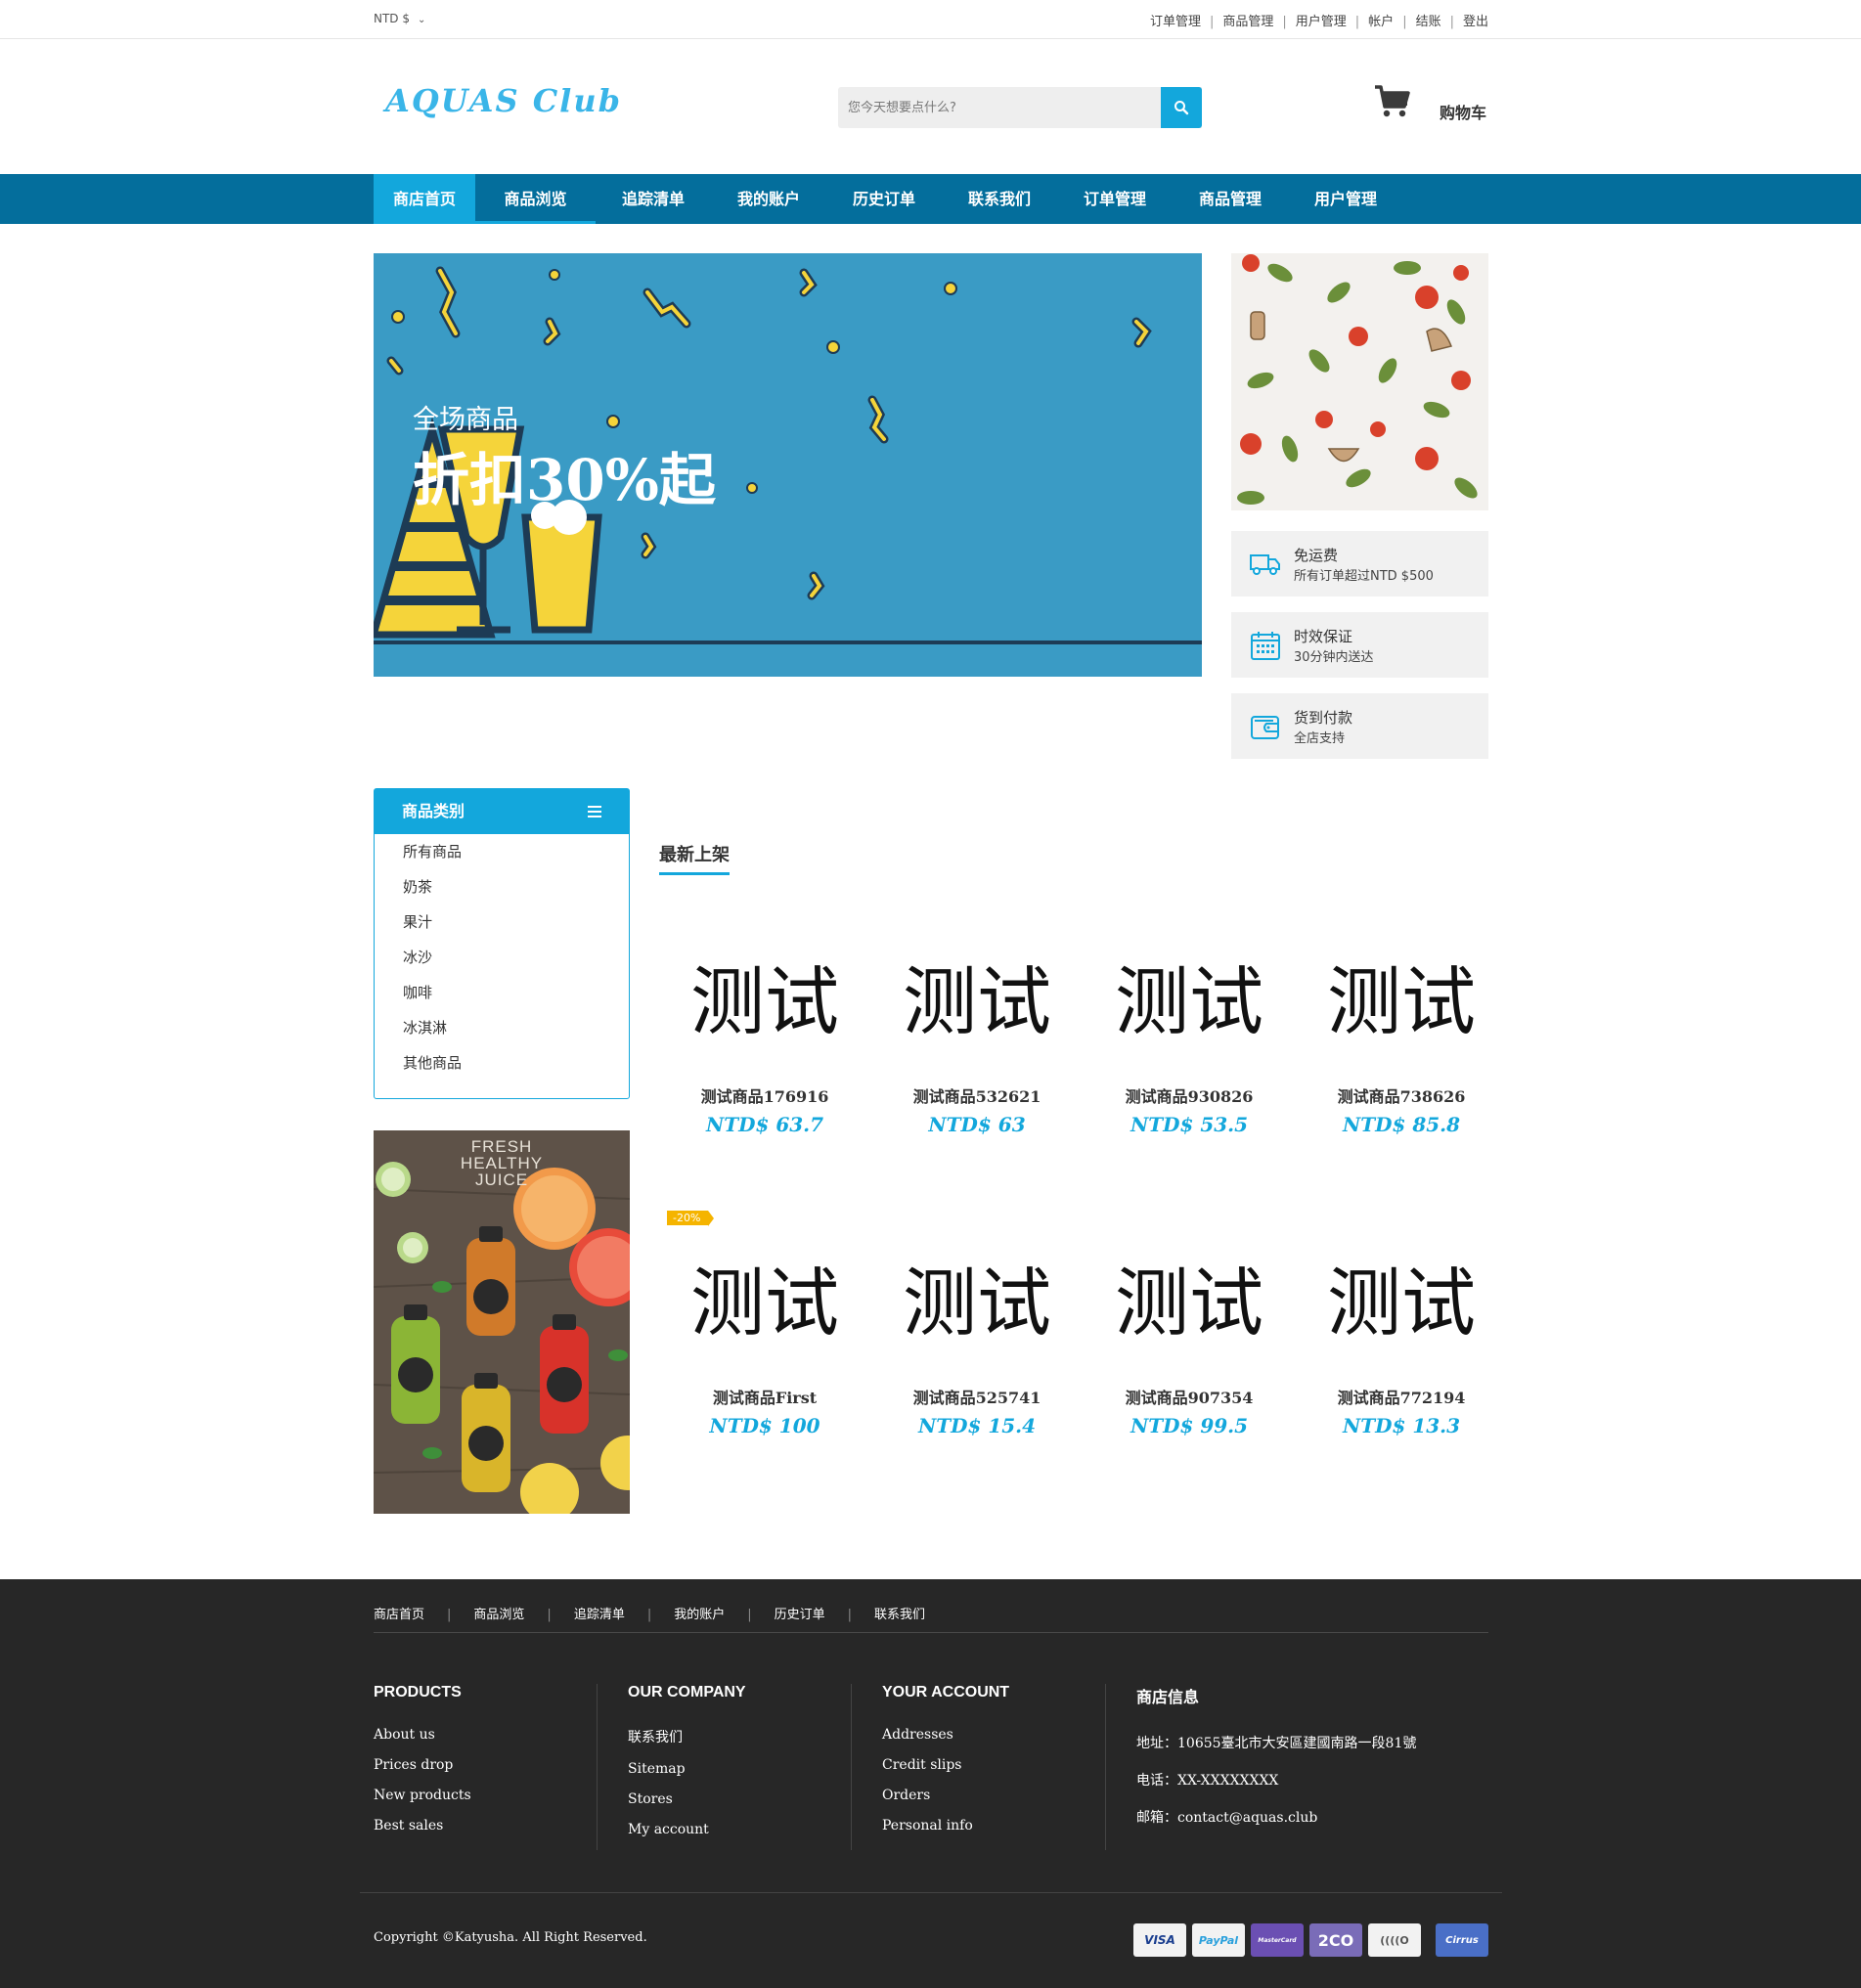 This screenshot has width=1861, height=1988. I want to click on cart-label: 购物车, so click(1463, 111).